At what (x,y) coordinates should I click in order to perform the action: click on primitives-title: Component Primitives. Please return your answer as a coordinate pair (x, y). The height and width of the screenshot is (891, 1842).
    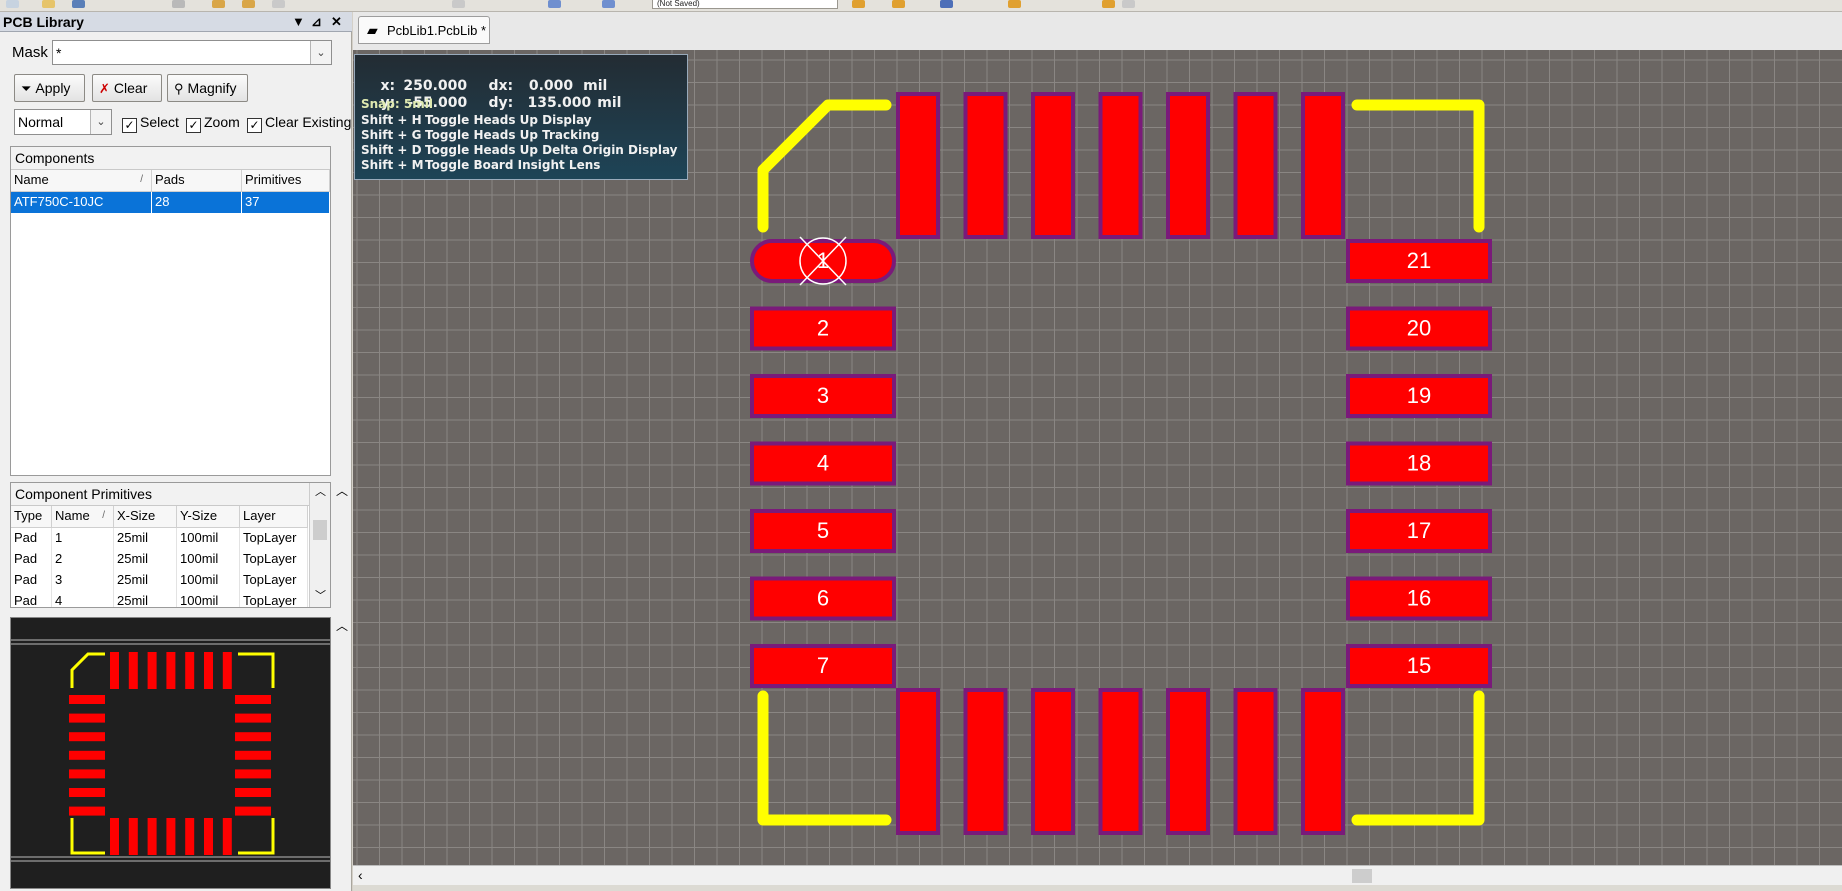
    Looking at the image, I should click on (161, 494).